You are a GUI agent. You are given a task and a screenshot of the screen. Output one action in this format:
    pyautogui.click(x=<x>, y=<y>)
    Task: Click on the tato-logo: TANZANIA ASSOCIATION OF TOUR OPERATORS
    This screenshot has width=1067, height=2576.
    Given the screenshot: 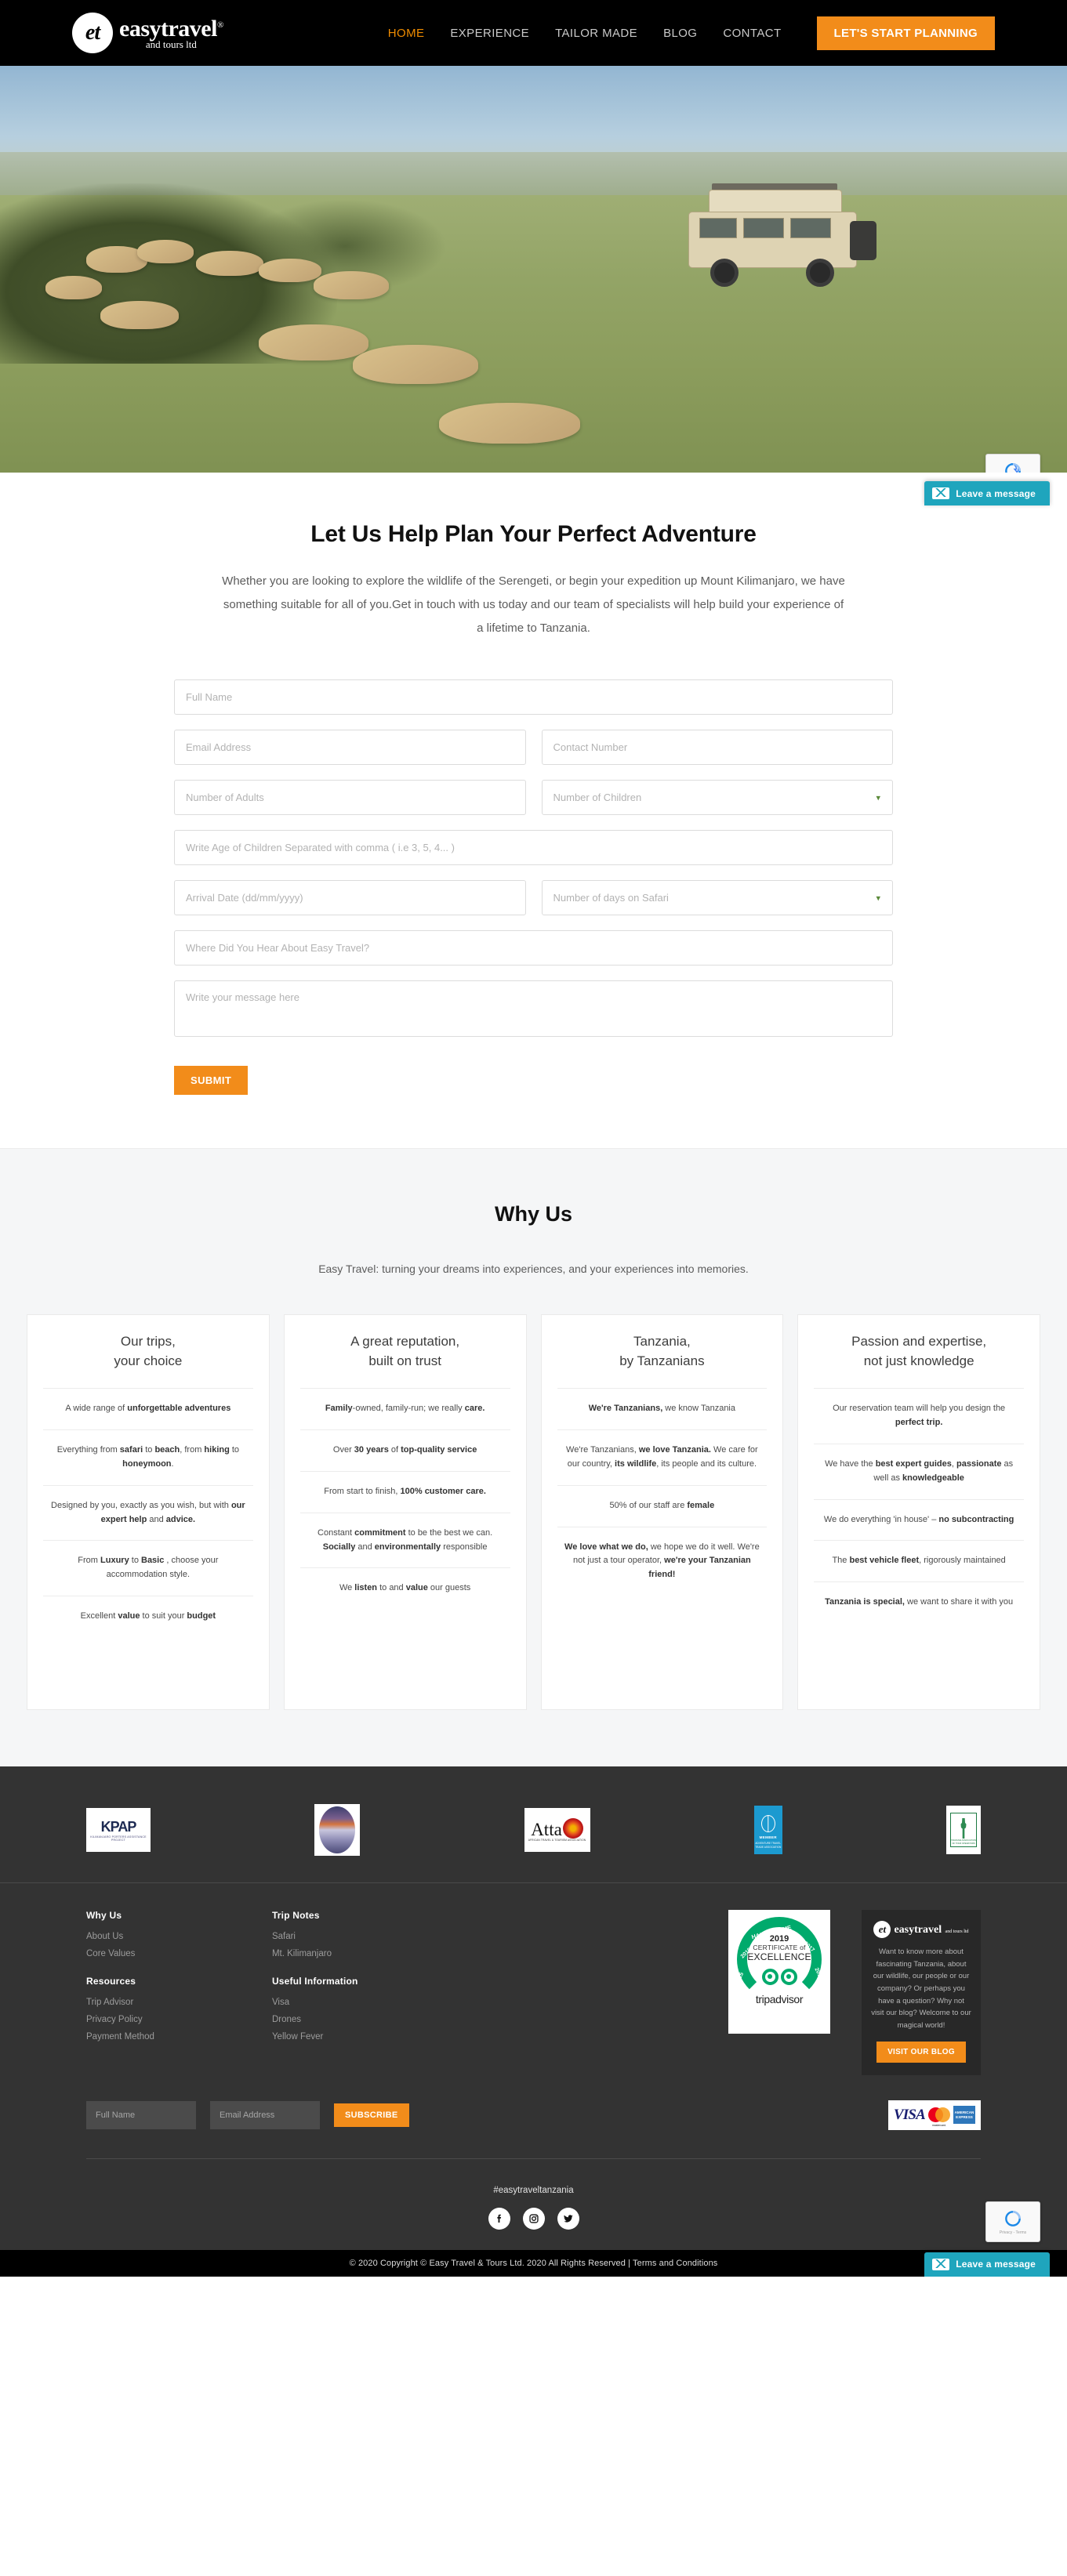 What is the action you would take?
    pyautogui.click(x=963, y=1830)
    